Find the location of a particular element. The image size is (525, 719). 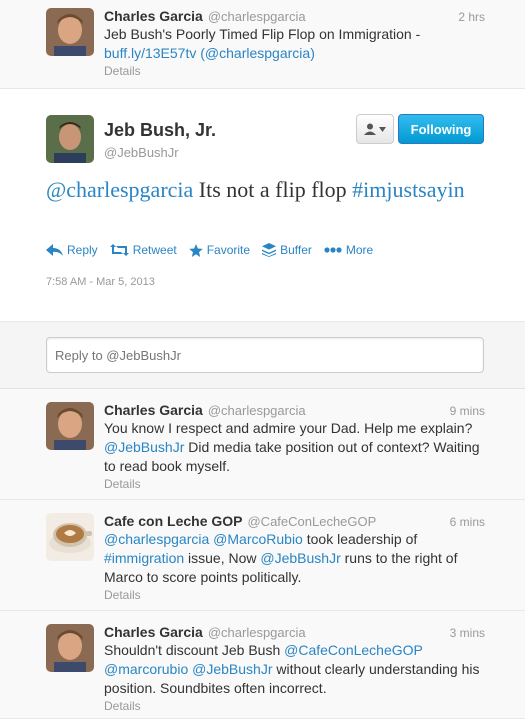

user-handle: @CafeConLecheGOP is located at coordinates (311, 521).